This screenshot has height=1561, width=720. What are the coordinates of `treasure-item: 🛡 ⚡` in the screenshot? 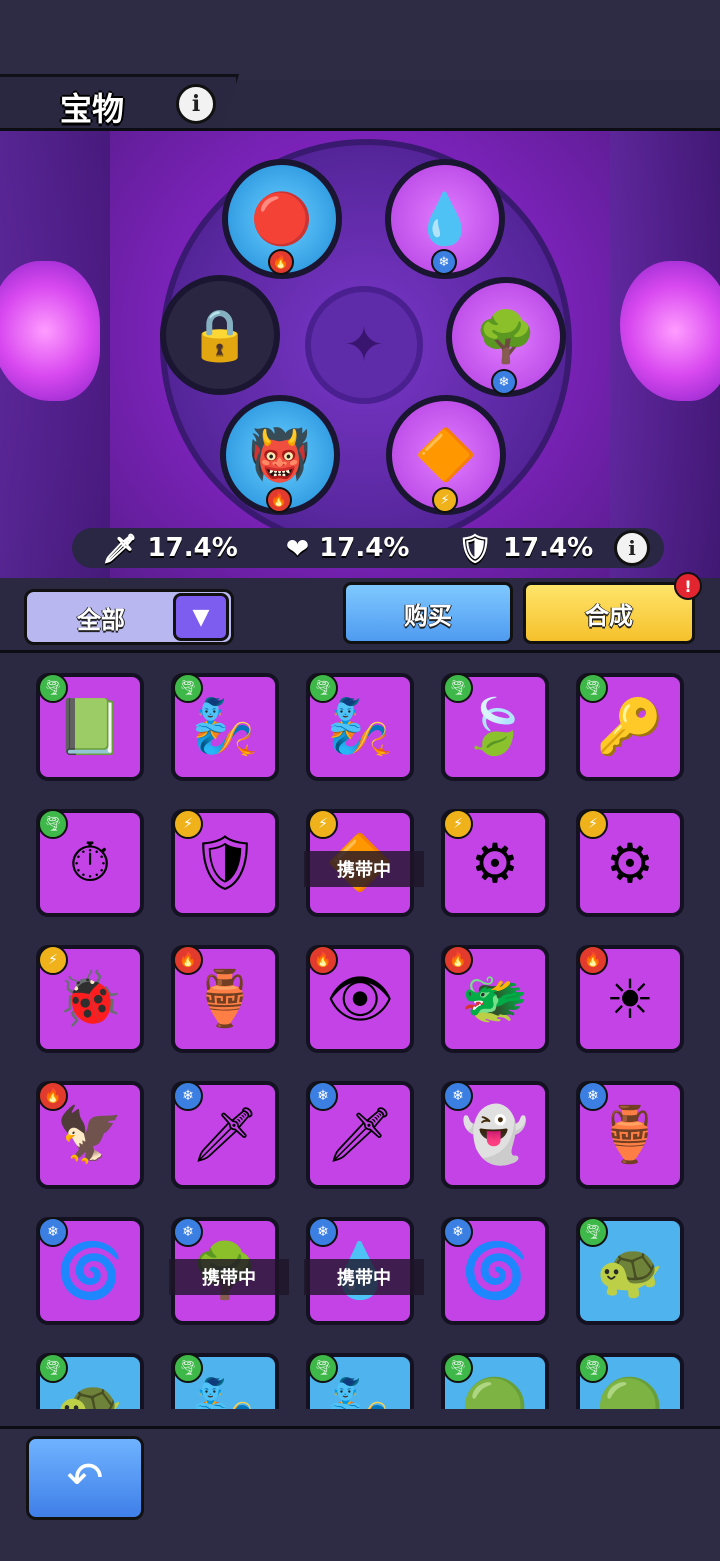 It's located at (225, 863).